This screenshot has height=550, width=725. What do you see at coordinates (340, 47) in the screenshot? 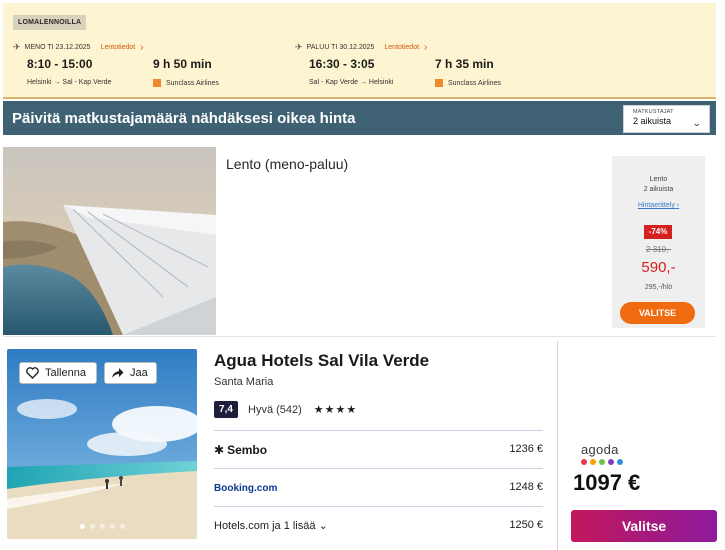
I see `return-date: PALUU TI 30.12.2025` at bounding box center [340, 47].